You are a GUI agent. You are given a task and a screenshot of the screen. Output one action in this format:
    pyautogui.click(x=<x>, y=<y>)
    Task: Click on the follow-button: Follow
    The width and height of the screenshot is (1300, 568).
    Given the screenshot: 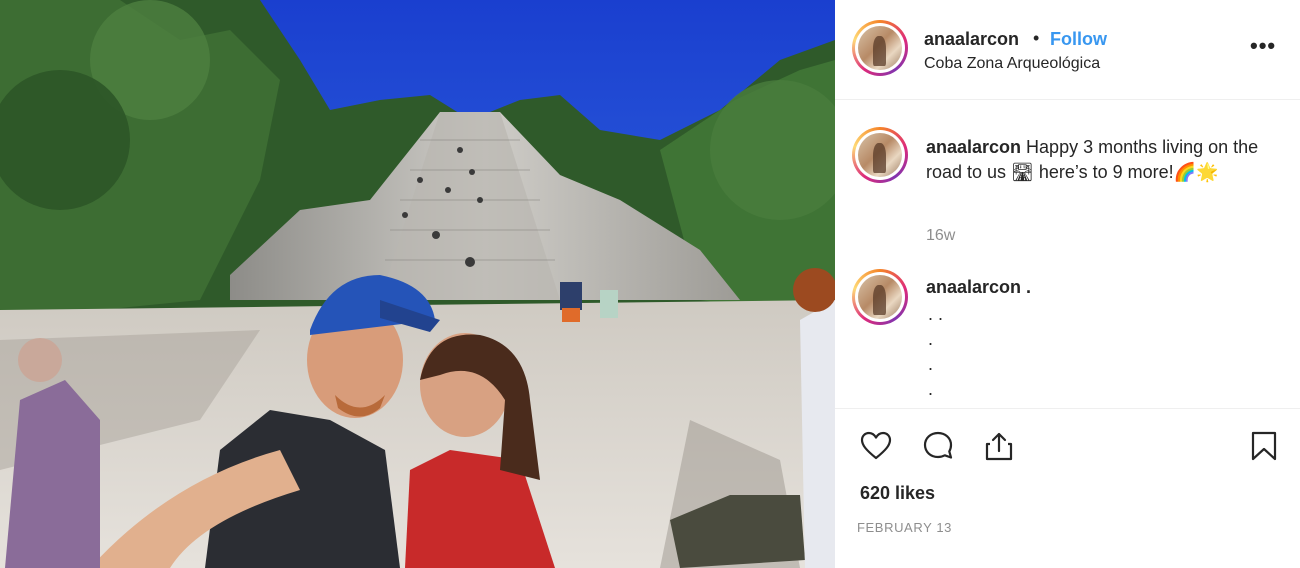 What is the action you would take?
    pyautogui.click(x=1078, y=39)
    